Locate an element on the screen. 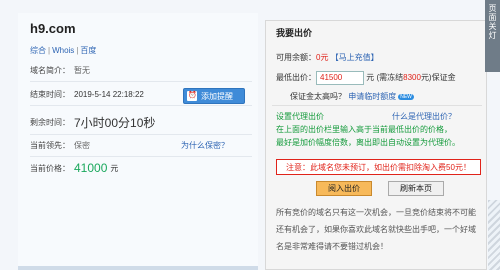 The height and width of the screenshot is (270, 500). add-reminder-button: ⏰ 添加提醒 is located at coordinates (214, 96).